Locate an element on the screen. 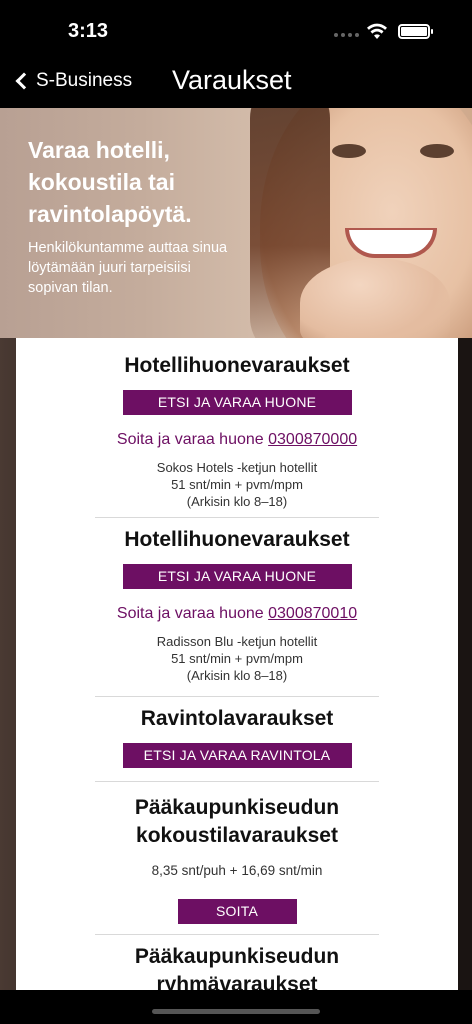 This screenshot has height=1024, width=472. home-indicator is located at coordinates (236, 1011).